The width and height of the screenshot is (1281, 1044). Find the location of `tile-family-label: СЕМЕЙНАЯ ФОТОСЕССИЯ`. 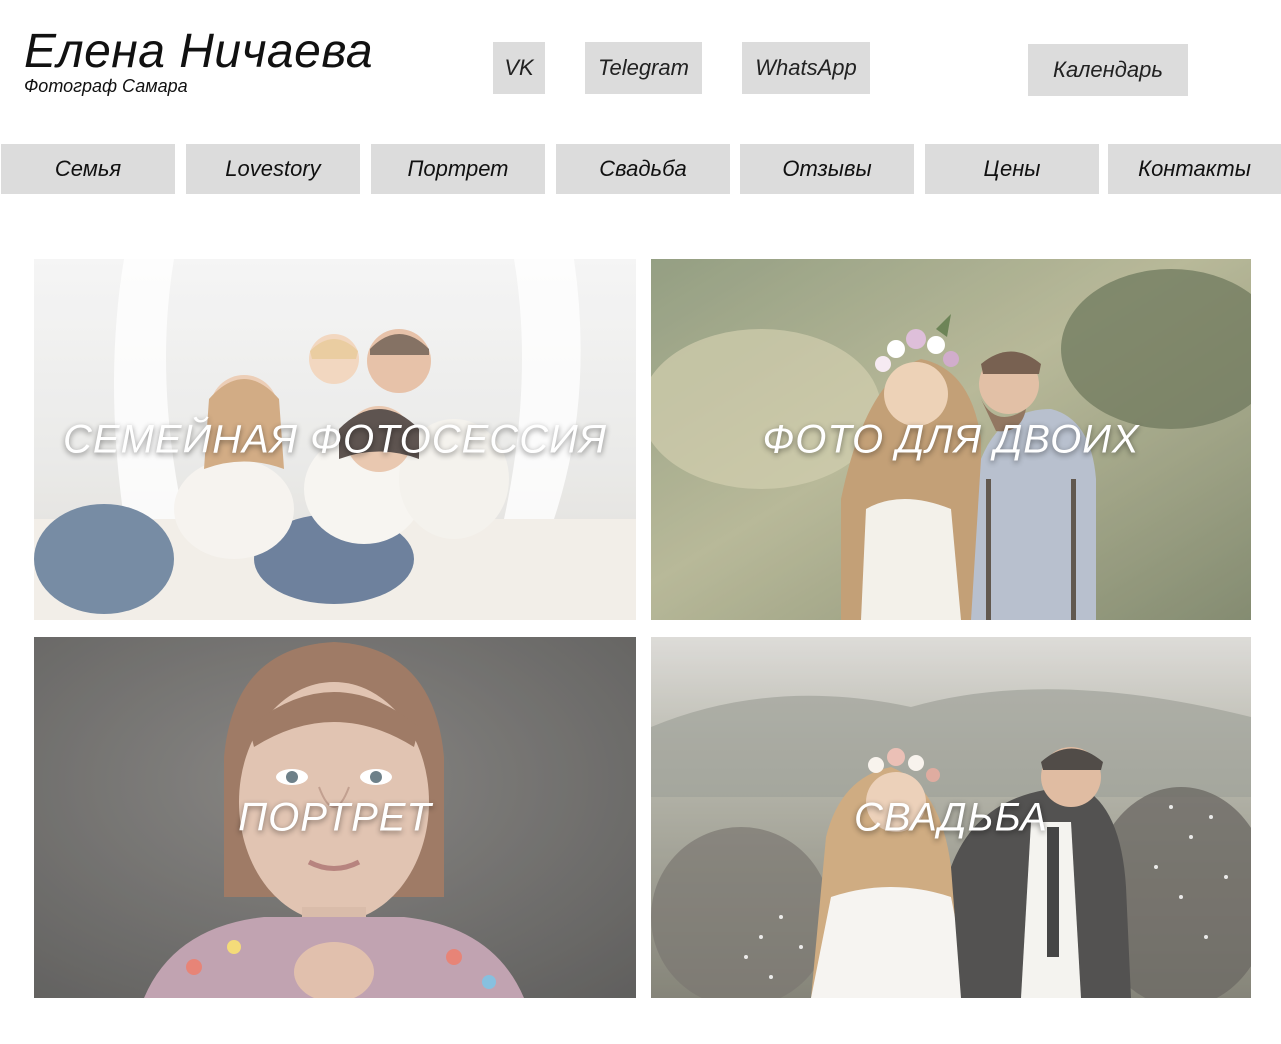

tile-family-label: СЕМЕЙНАЯ ФОТОСЕССИЯ is located at coordinates (335, 439).